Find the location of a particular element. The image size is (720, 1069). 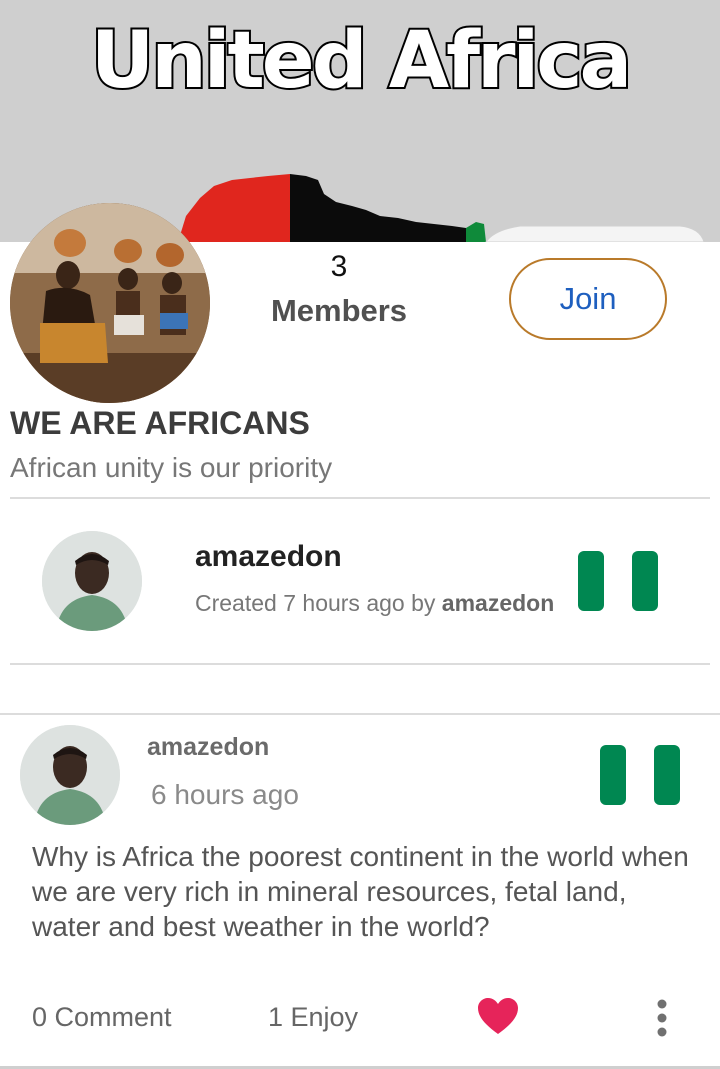

group-avatar is located at coordinates (110, 303).